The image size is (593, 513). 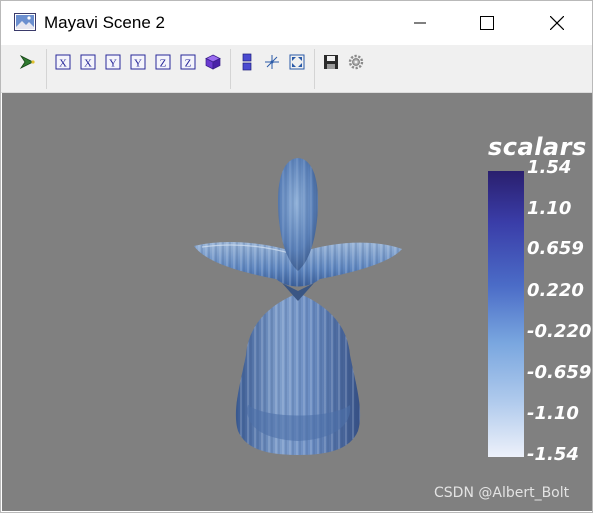 I want to click on window-title: Mayavi Scene 2, so click(x=104, y=22).